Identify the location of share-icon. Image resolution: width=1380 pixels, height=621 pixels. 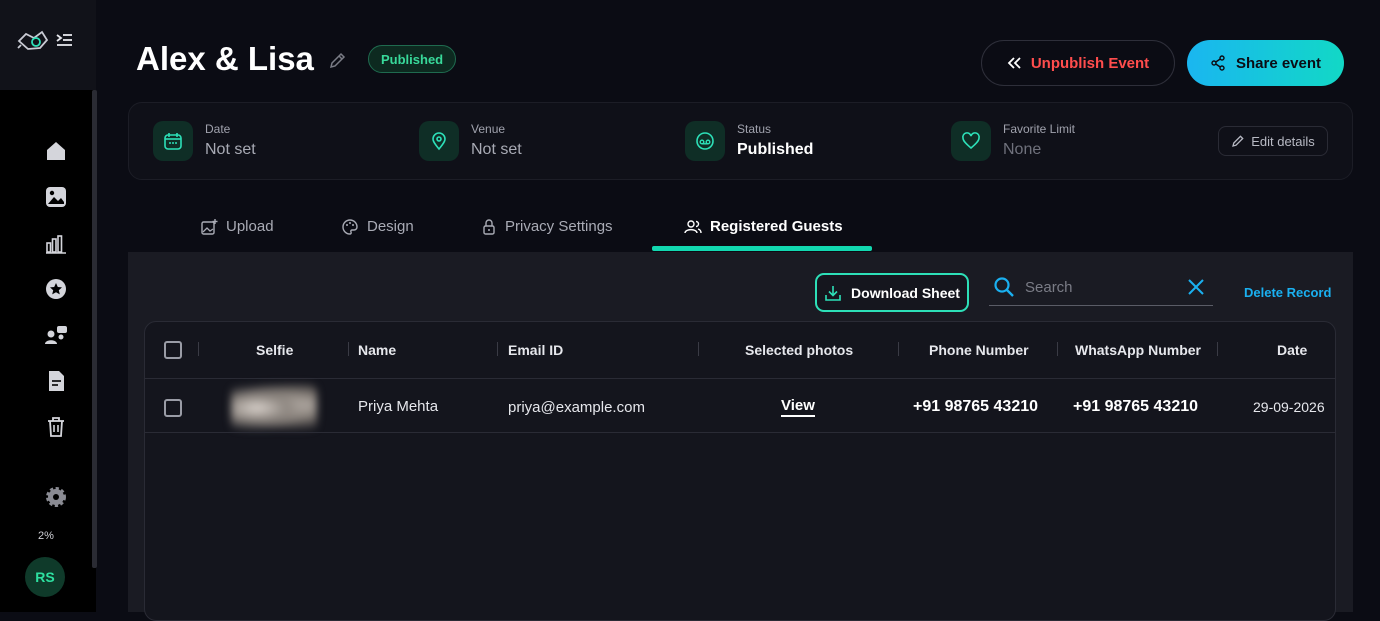
(1218, 63).